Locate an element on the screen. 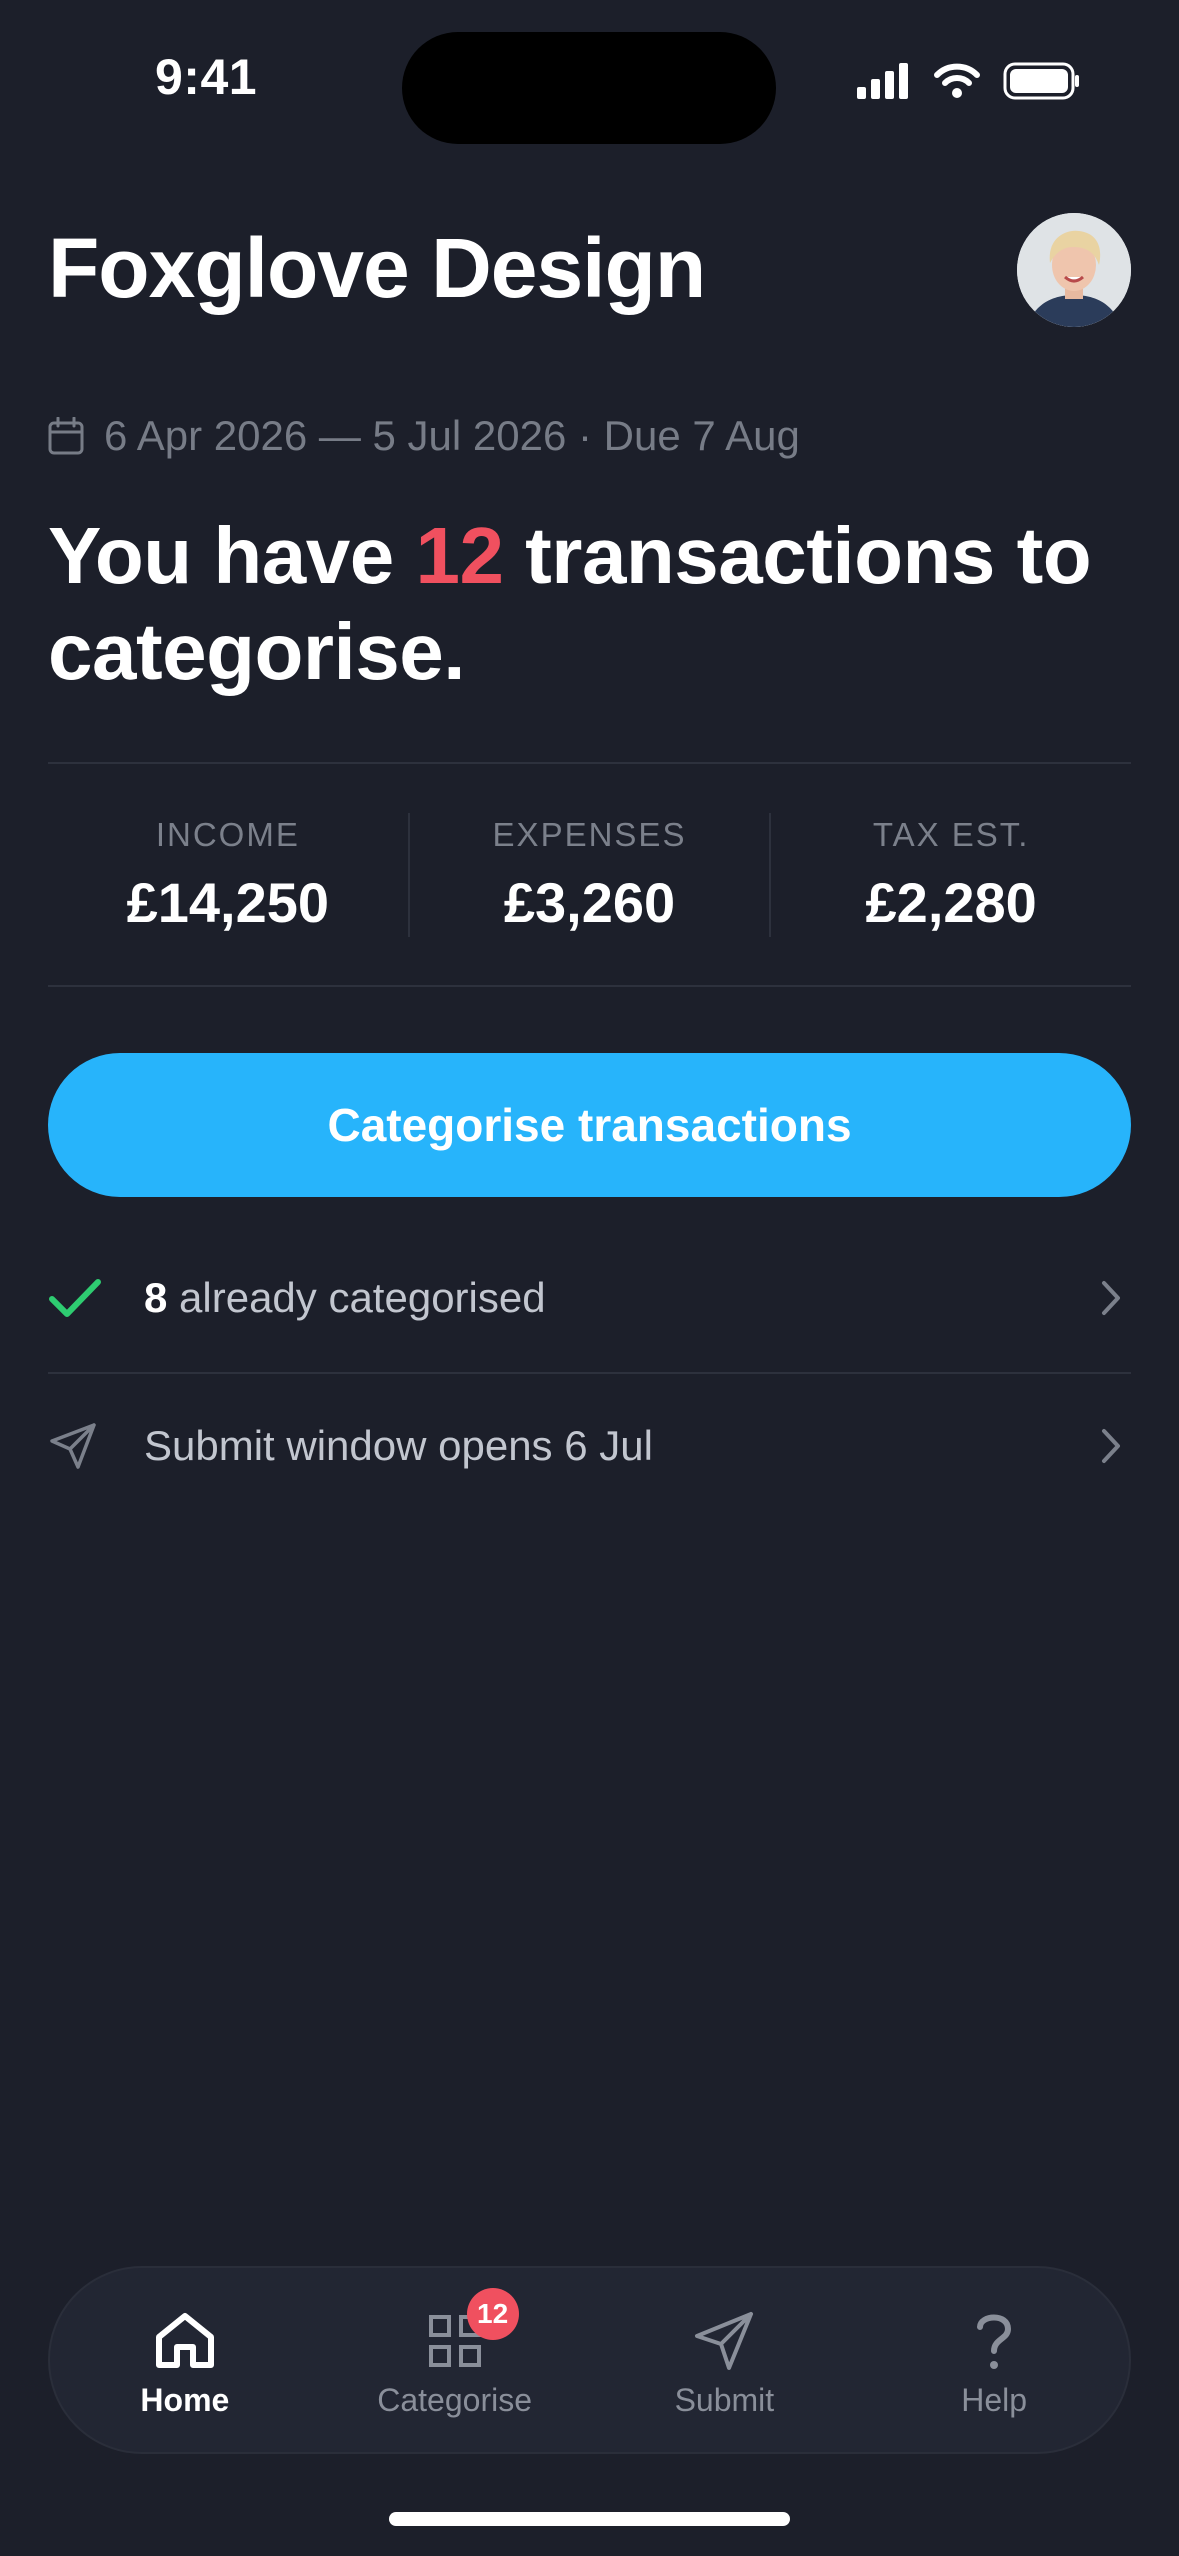 The height and width of the screenshot is (2556, 1179). stat-label: INCOME is located at coordinates (227, 834).